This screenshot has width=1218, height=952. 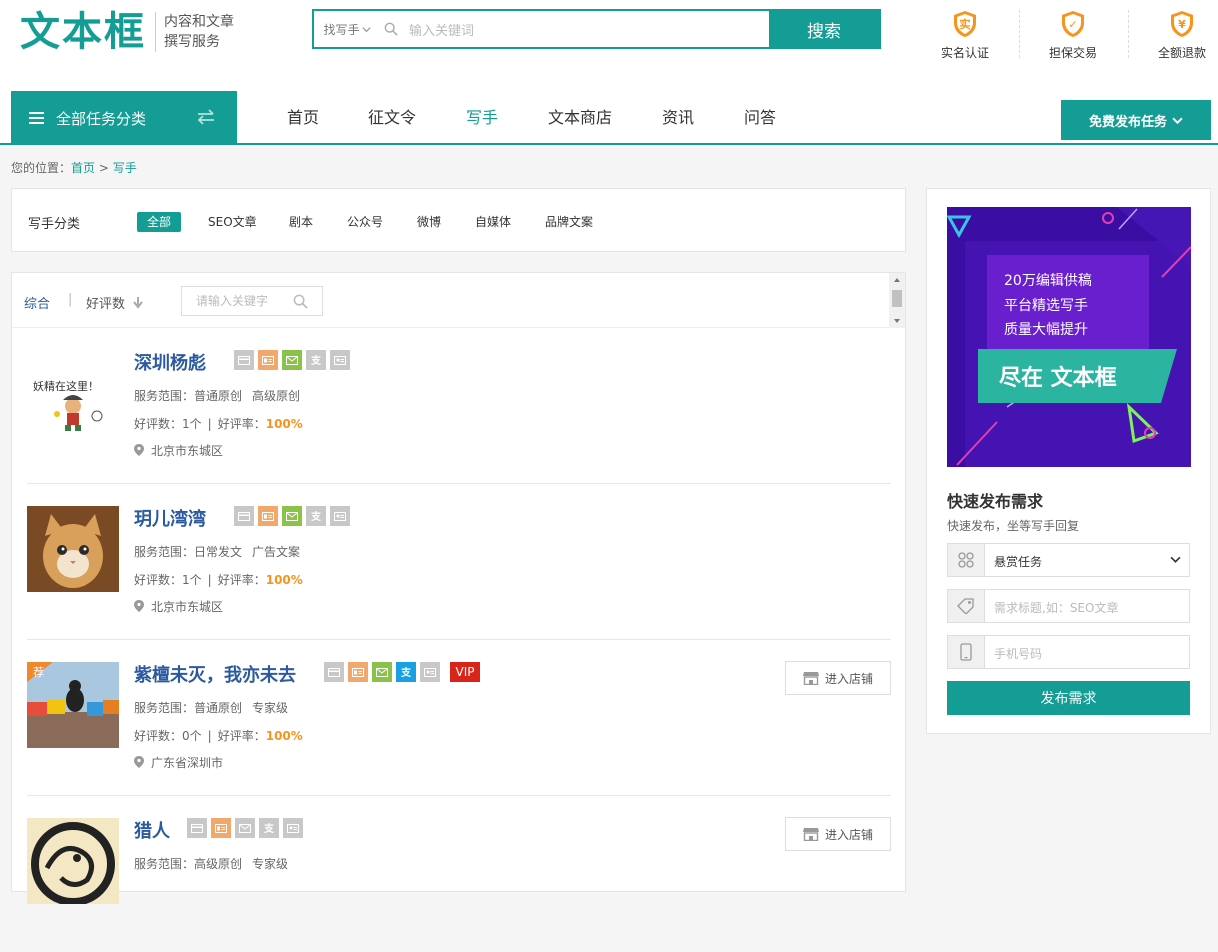 What do you see at coordinates (1069, 337) in the screenshot?
I see `promo-banner: 20万编辑供稿 平台精选写手 质量大幅提升 尽在 文本框` at bounding box center [1069, 337].